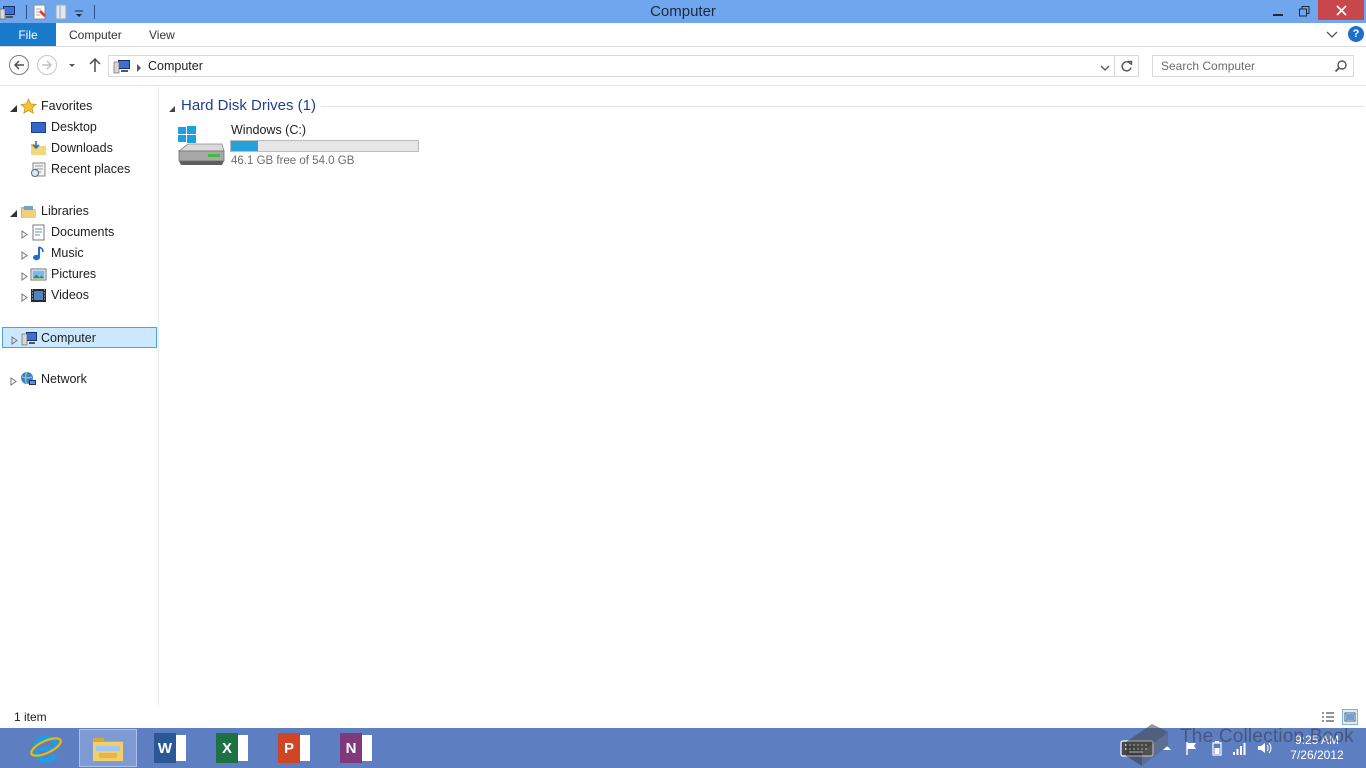 Image resolution: width=1366 pixels, height=768 pixels. What do you see at coordinates (170, 748) in the screenshot?
I see `taskbar-word: W` at bounding box center [170, 748].